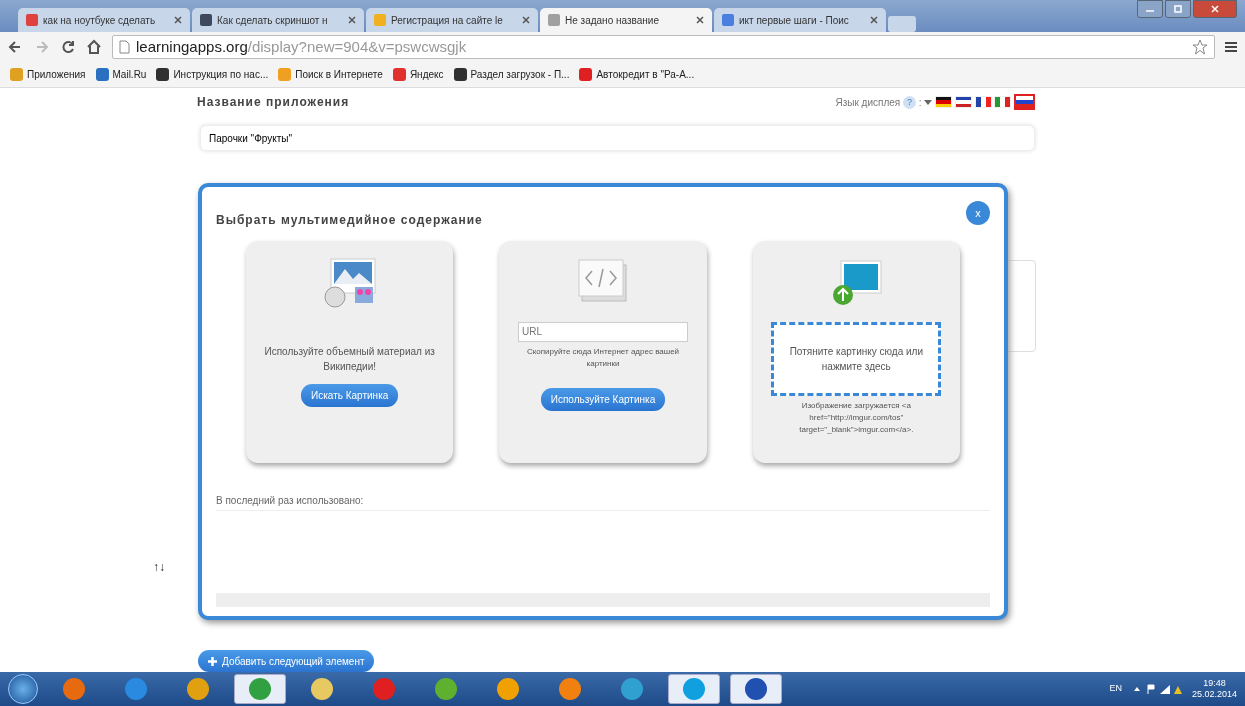  What do you see at coordinates (301, 46) in the screenshot?
I see `url-text: learningapps.org/display?new=904&v=pswcwsgjk` at bounding box center [301, 46].